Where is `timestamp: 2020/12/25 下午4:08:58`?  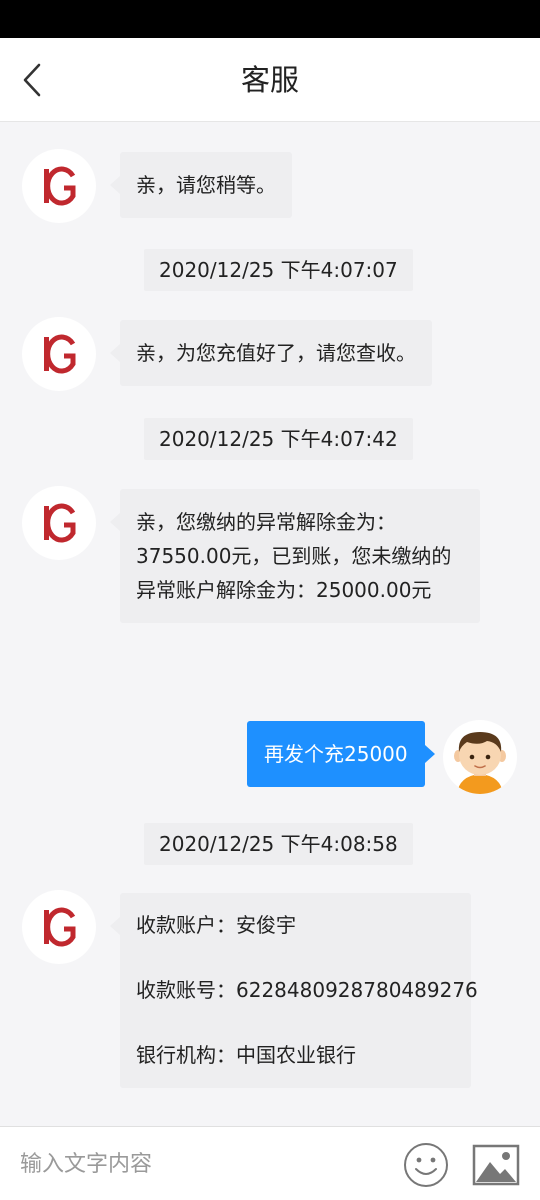
timestamp: 2020/12/25 下午4:08:58 is located at coordinates (278, 844).